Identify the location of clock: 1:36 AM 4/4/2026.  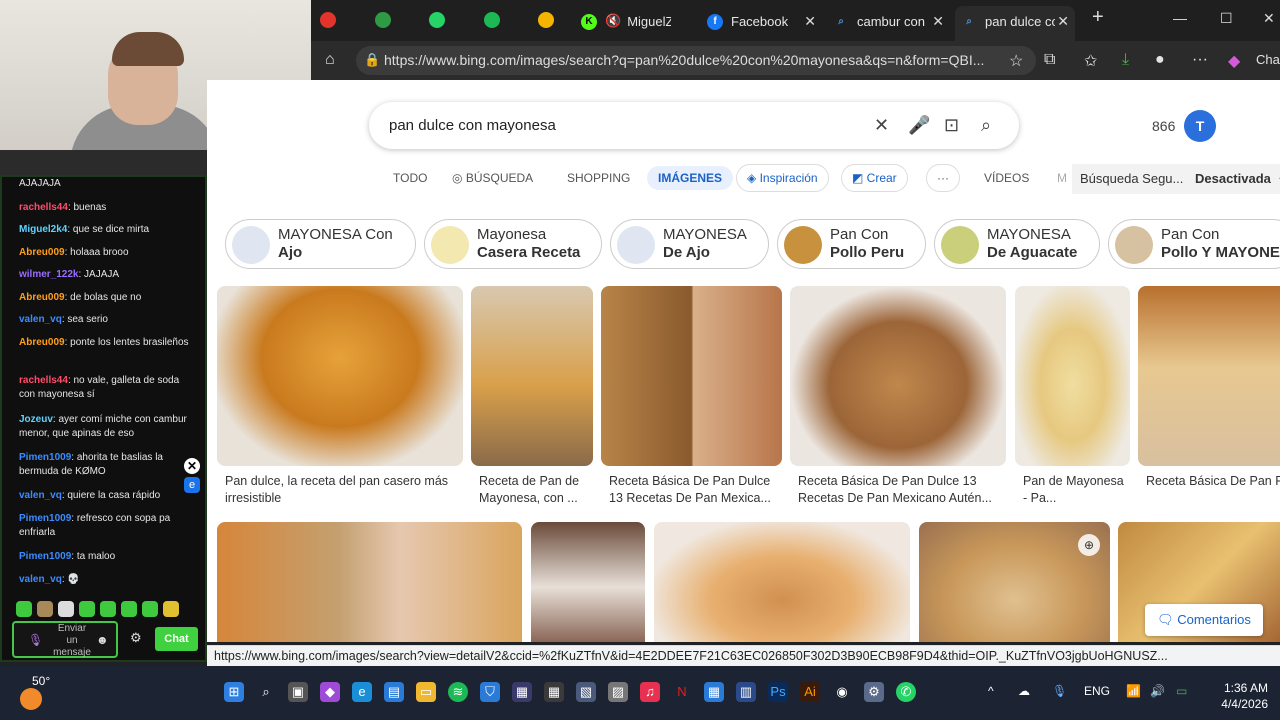
(1238, 696).